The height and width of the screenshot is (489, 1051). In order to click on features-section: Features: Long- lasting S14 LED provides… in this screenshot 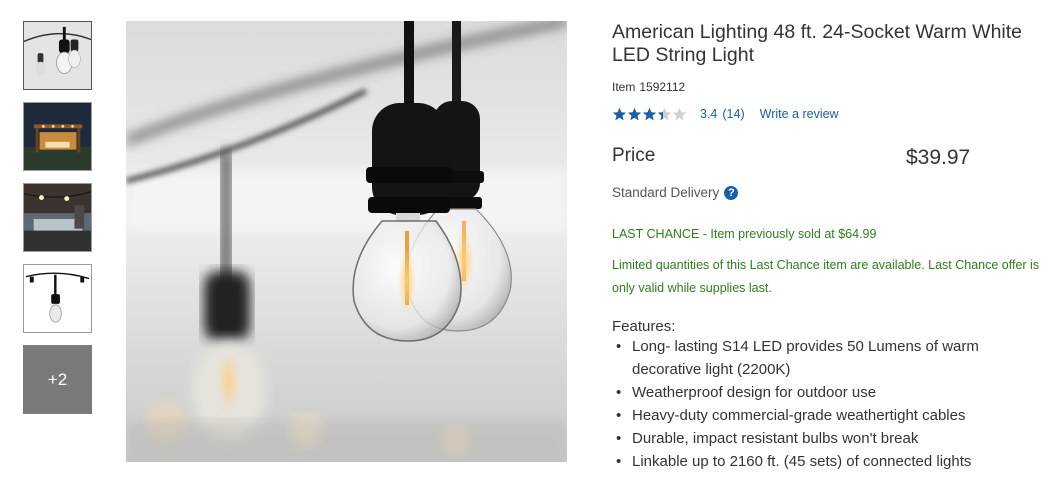, I will do `click(830, 395)`.